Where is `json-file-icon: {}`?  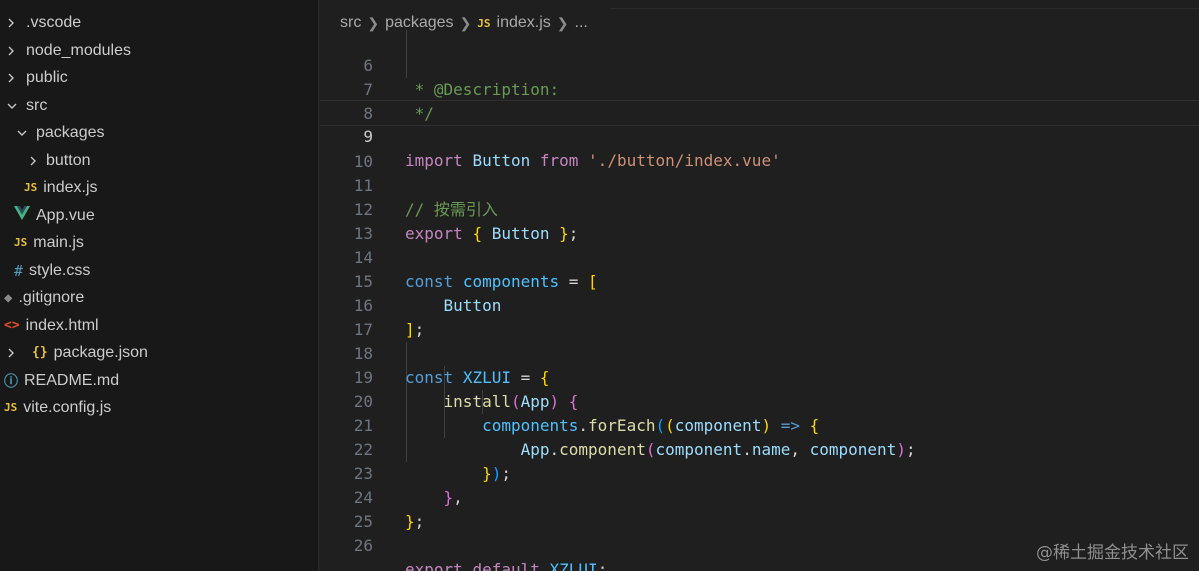 json-file-icon: {} is located at coordinates (40, 352).